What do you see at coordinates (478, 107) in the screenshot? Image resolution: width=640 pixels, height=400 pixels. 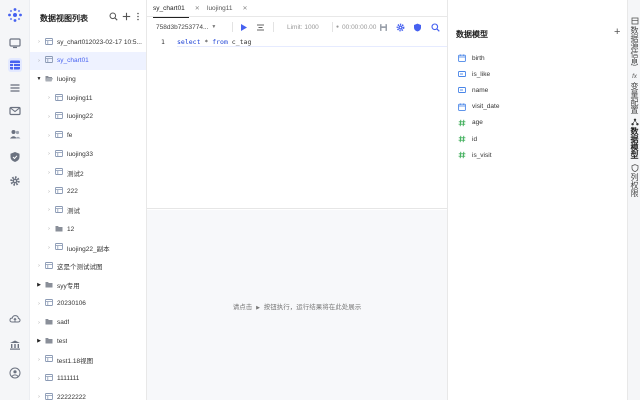 I see `model-field: visit_date` at bounding box center [478, 107].